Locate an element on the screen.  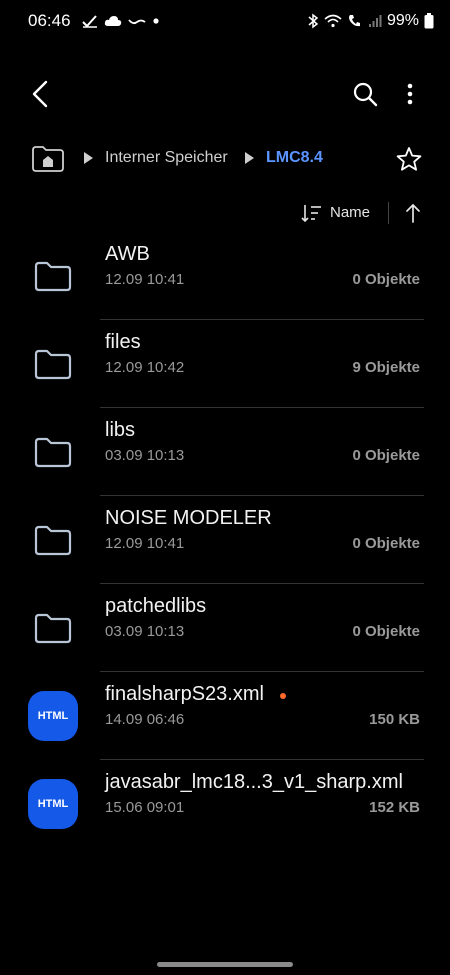
file-date: 15.06 09:01 is located at coordinates (145, 807).